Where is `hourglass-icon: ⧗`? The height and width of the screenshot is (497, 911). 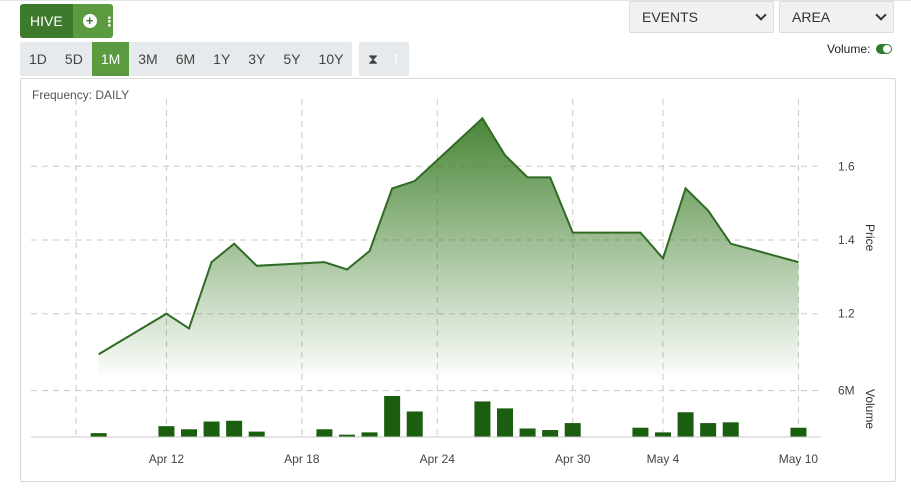
hourglass-icon: ⧗ is located at coordinates (373, 59).